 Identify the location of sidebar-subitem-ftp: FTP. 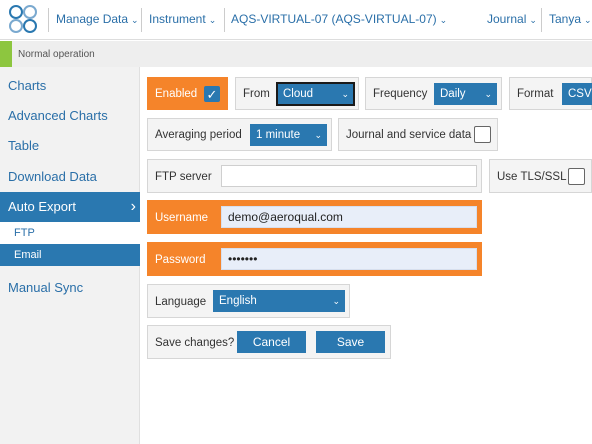
(70, 233).